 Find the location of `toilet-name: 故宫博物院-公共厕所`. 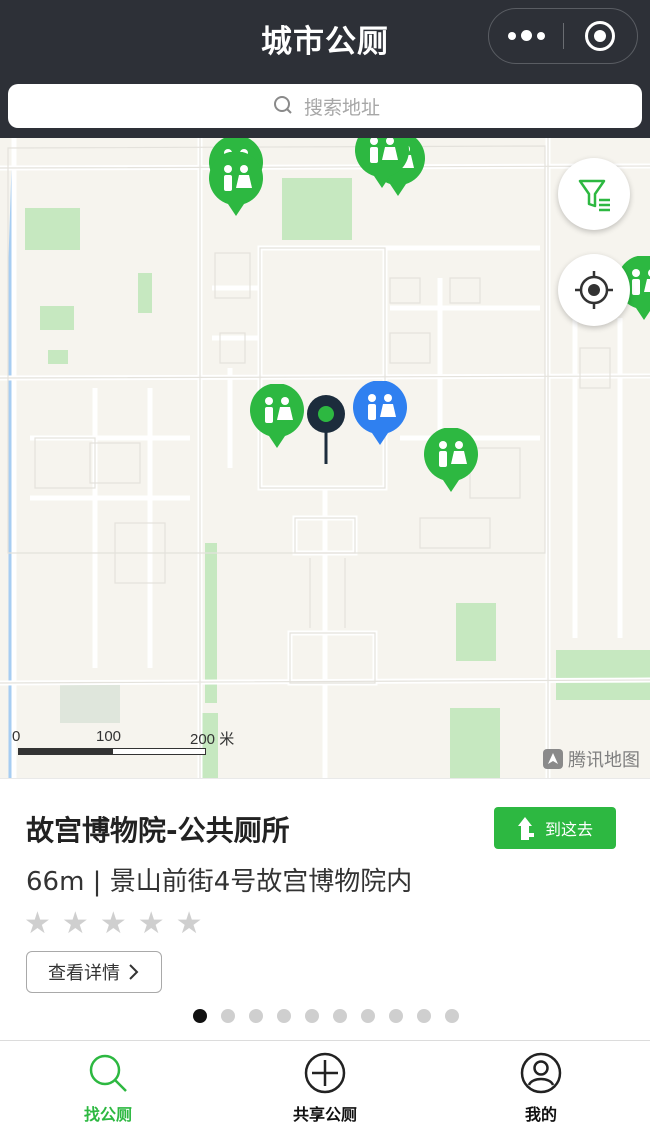

toilet-name: 故宫博物院-公共厕所 is located at coordinates (158, 830).